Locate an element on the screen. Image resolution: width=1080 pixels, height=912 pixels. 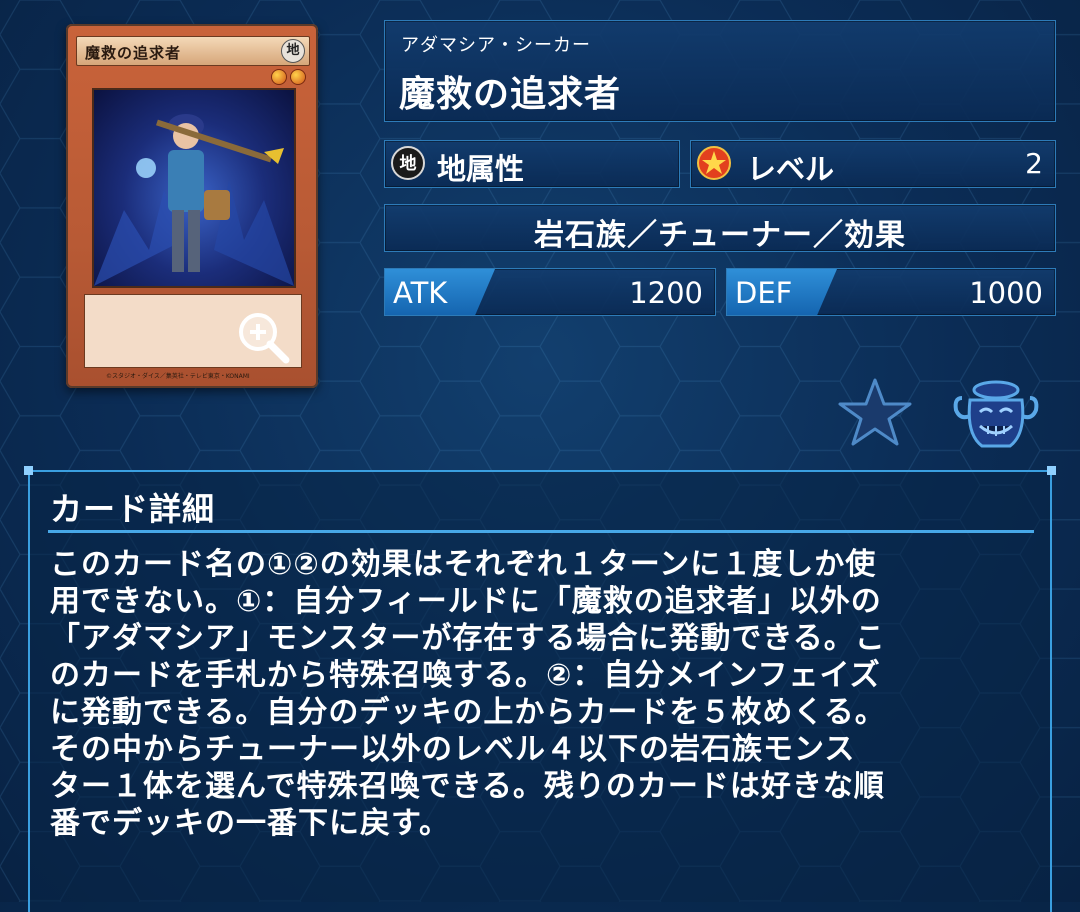
attribute-panel: 地 地属性 is located at coordinates (532, 164).